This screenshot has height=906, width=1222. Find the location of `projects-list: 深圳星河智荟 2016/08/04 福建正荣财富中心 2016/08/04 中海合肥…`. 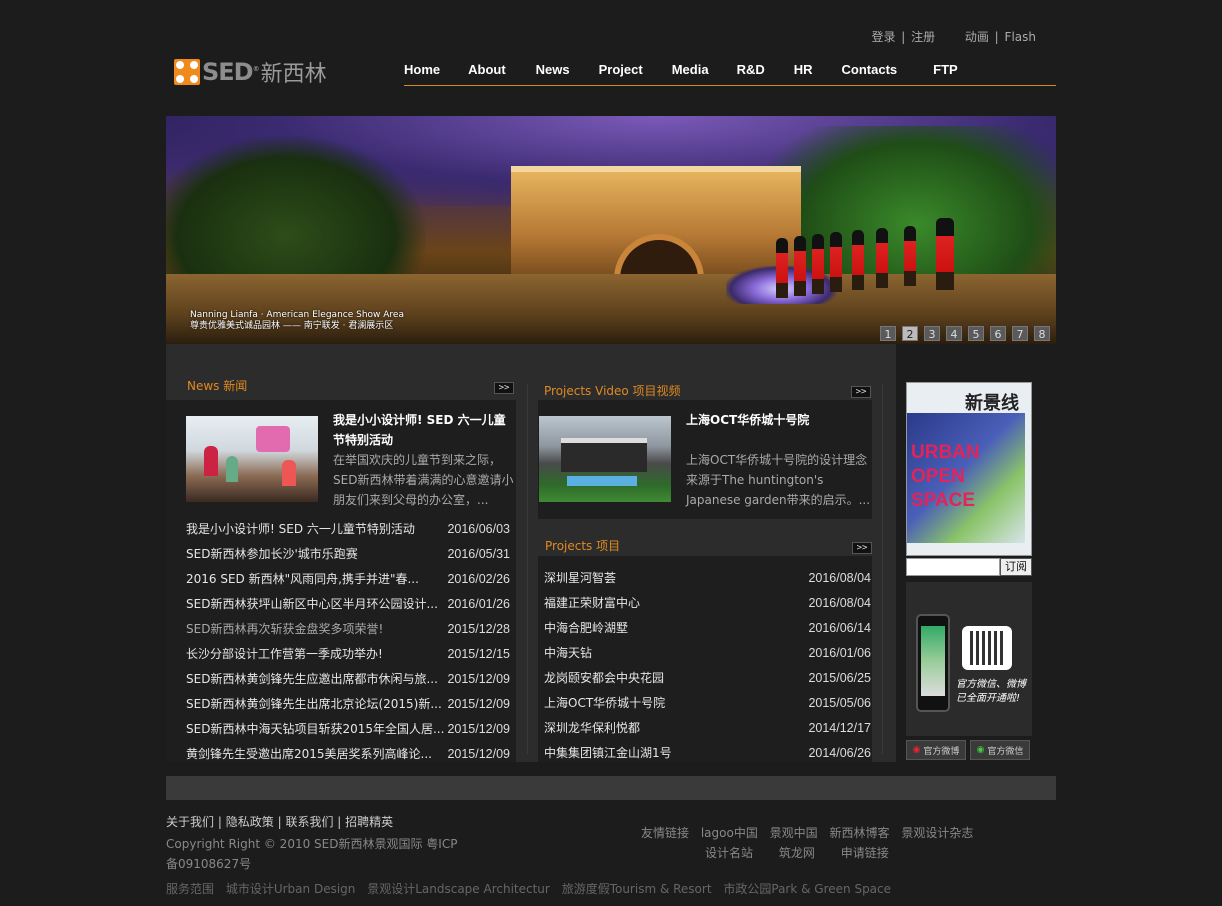

projects-list: 深圳星河智荟 2016/08/04 福建正荣财富中心 2016/08/04 中海合肥… is located at coordinates (707, 665).